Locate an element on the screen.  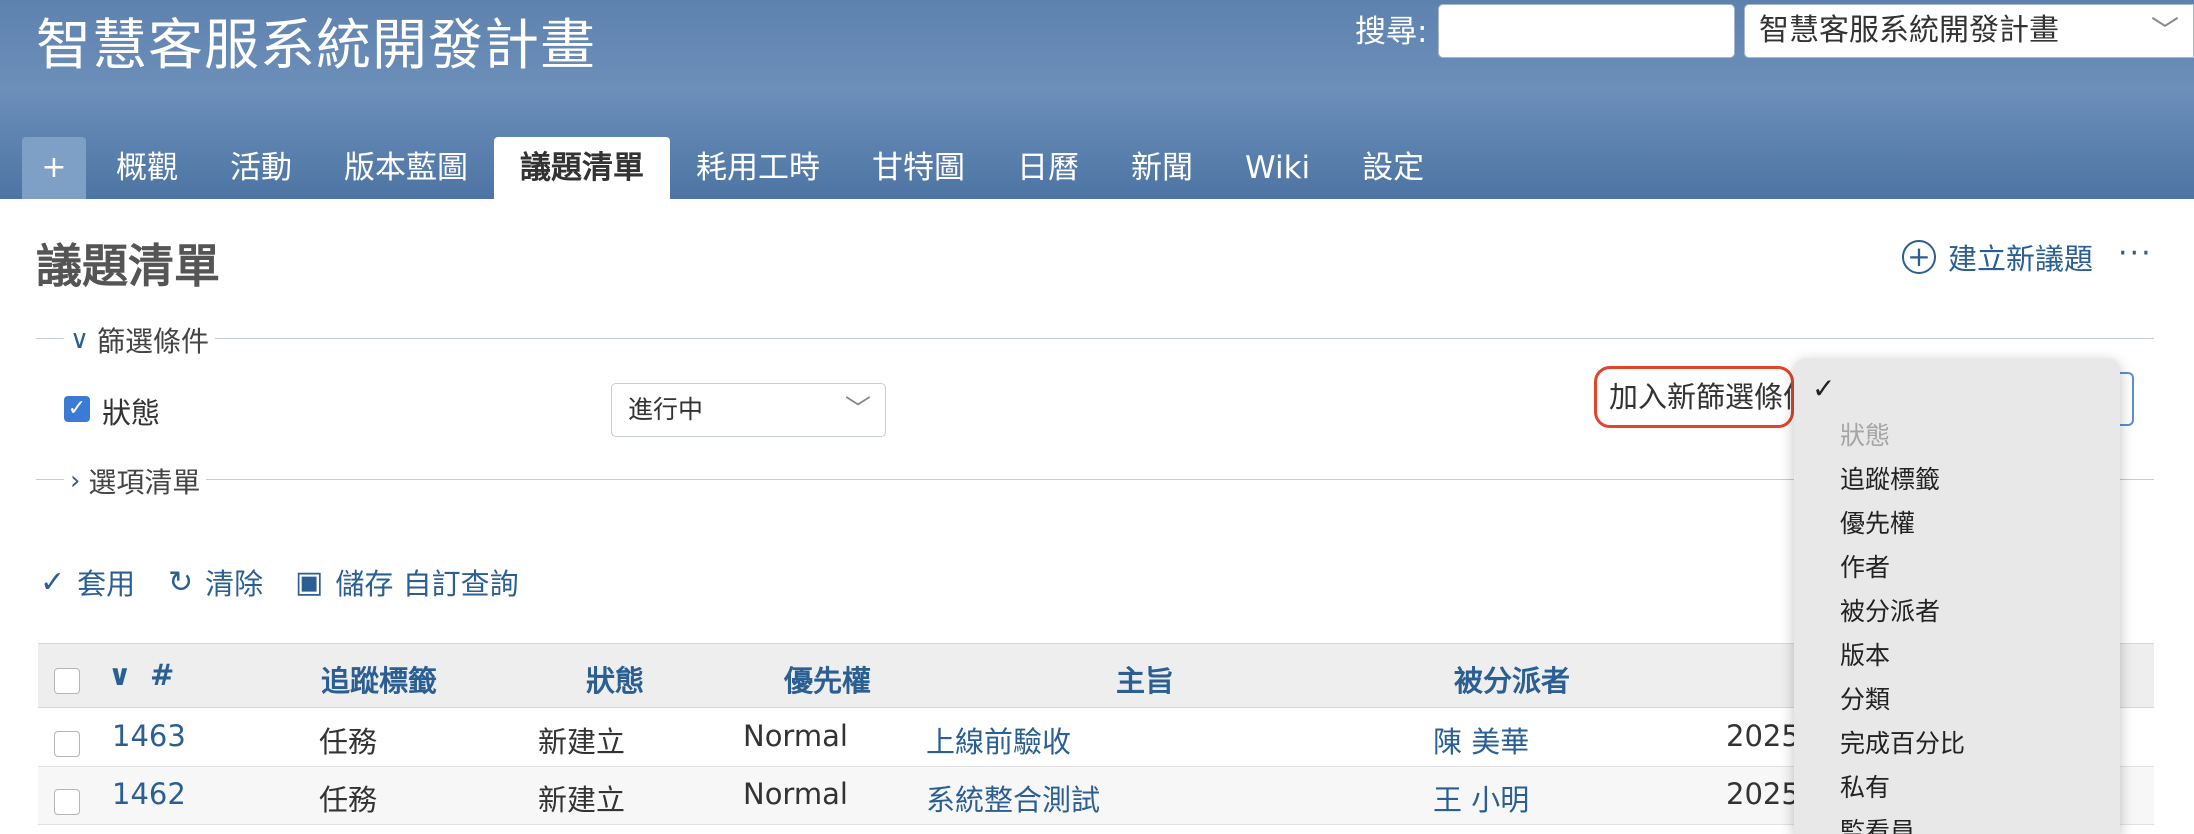
issue-id-link: 1462 is located at coordinates (149, 794).